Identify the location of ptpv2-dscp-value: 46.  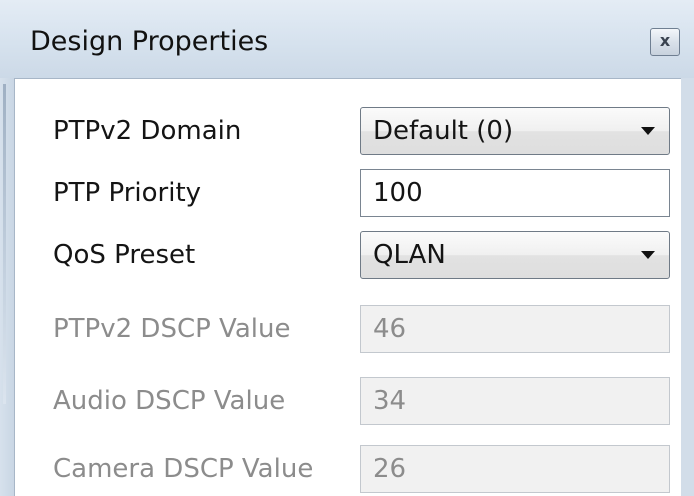
(390, 329).